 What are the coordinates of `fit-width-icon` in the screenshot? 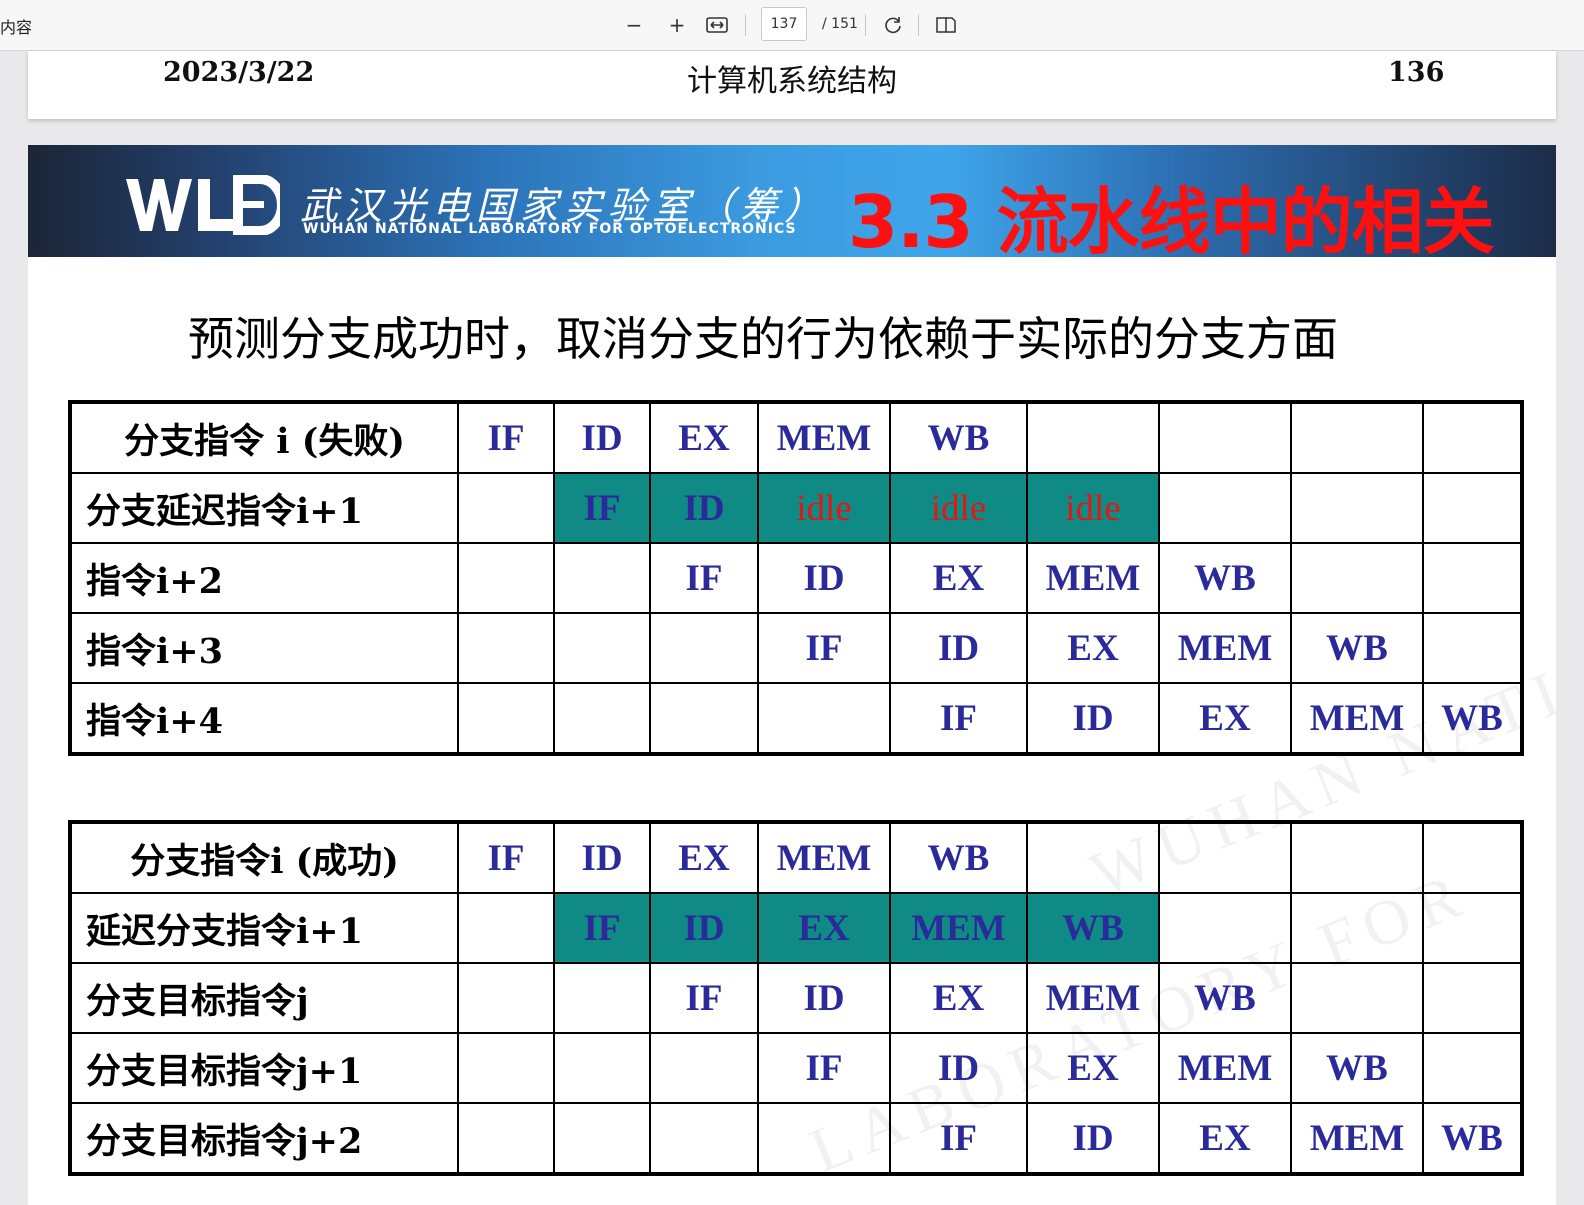 It's located at (717, 25).